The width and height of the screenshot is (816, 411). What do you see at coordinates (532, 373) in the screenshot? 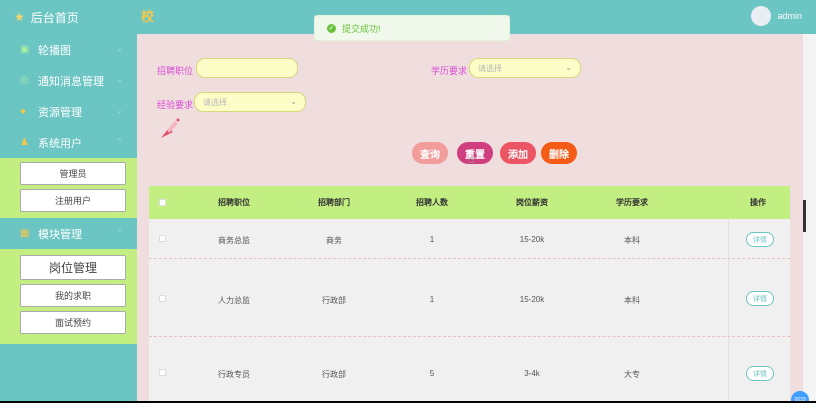
I see `cell-salary: 3-4k` at bounding box center [532, 373].